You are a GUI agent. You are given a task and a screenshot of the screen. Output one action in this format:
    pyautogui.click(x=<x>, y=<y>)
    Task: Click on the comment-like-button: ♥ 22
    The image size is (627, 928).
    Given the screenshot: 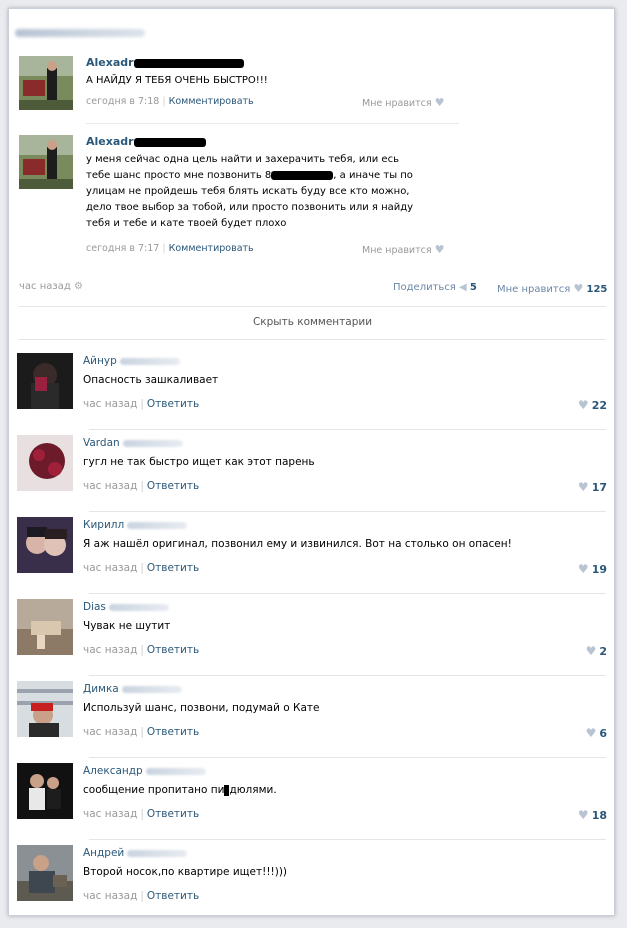 What is the action you would take?
    pyautogui.click(x=592, y=405)
    